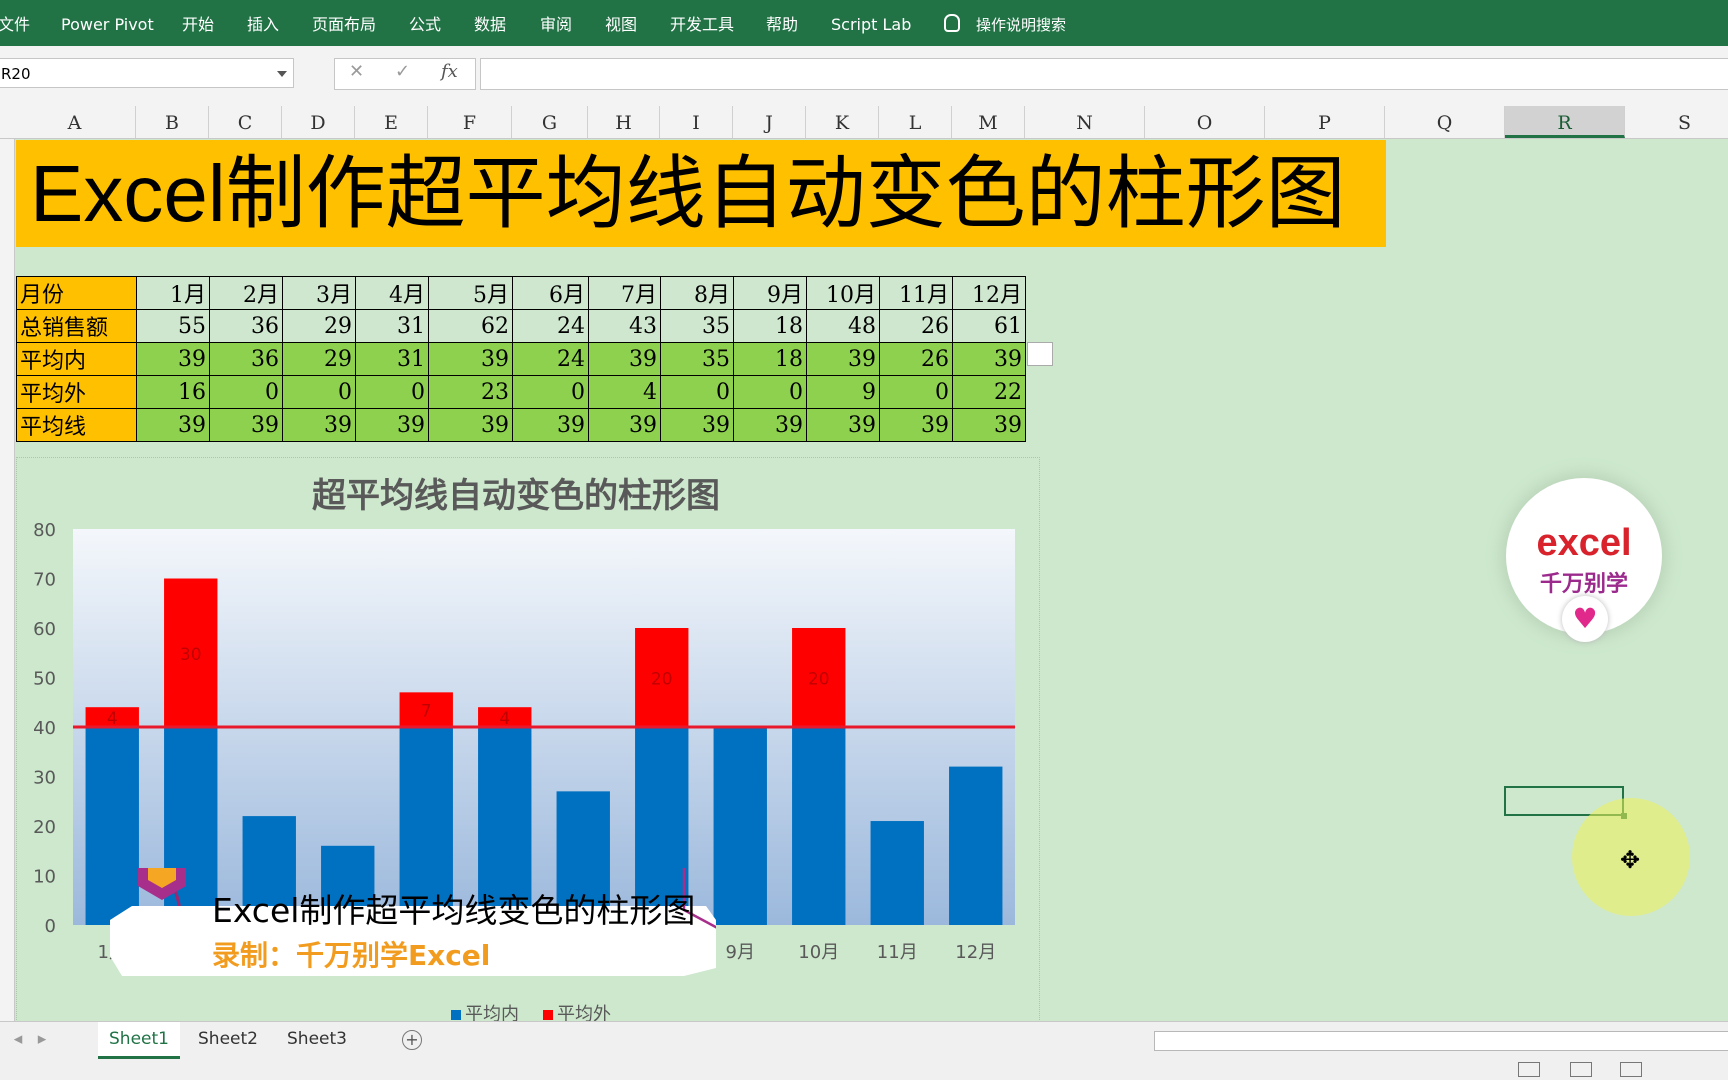 The height and width of the screenshot is (1080, 1728). What do you see at coordinates (76, 425) in the screenshot?
I see `table-cell: 平均线` at bounding box center [76, 425].